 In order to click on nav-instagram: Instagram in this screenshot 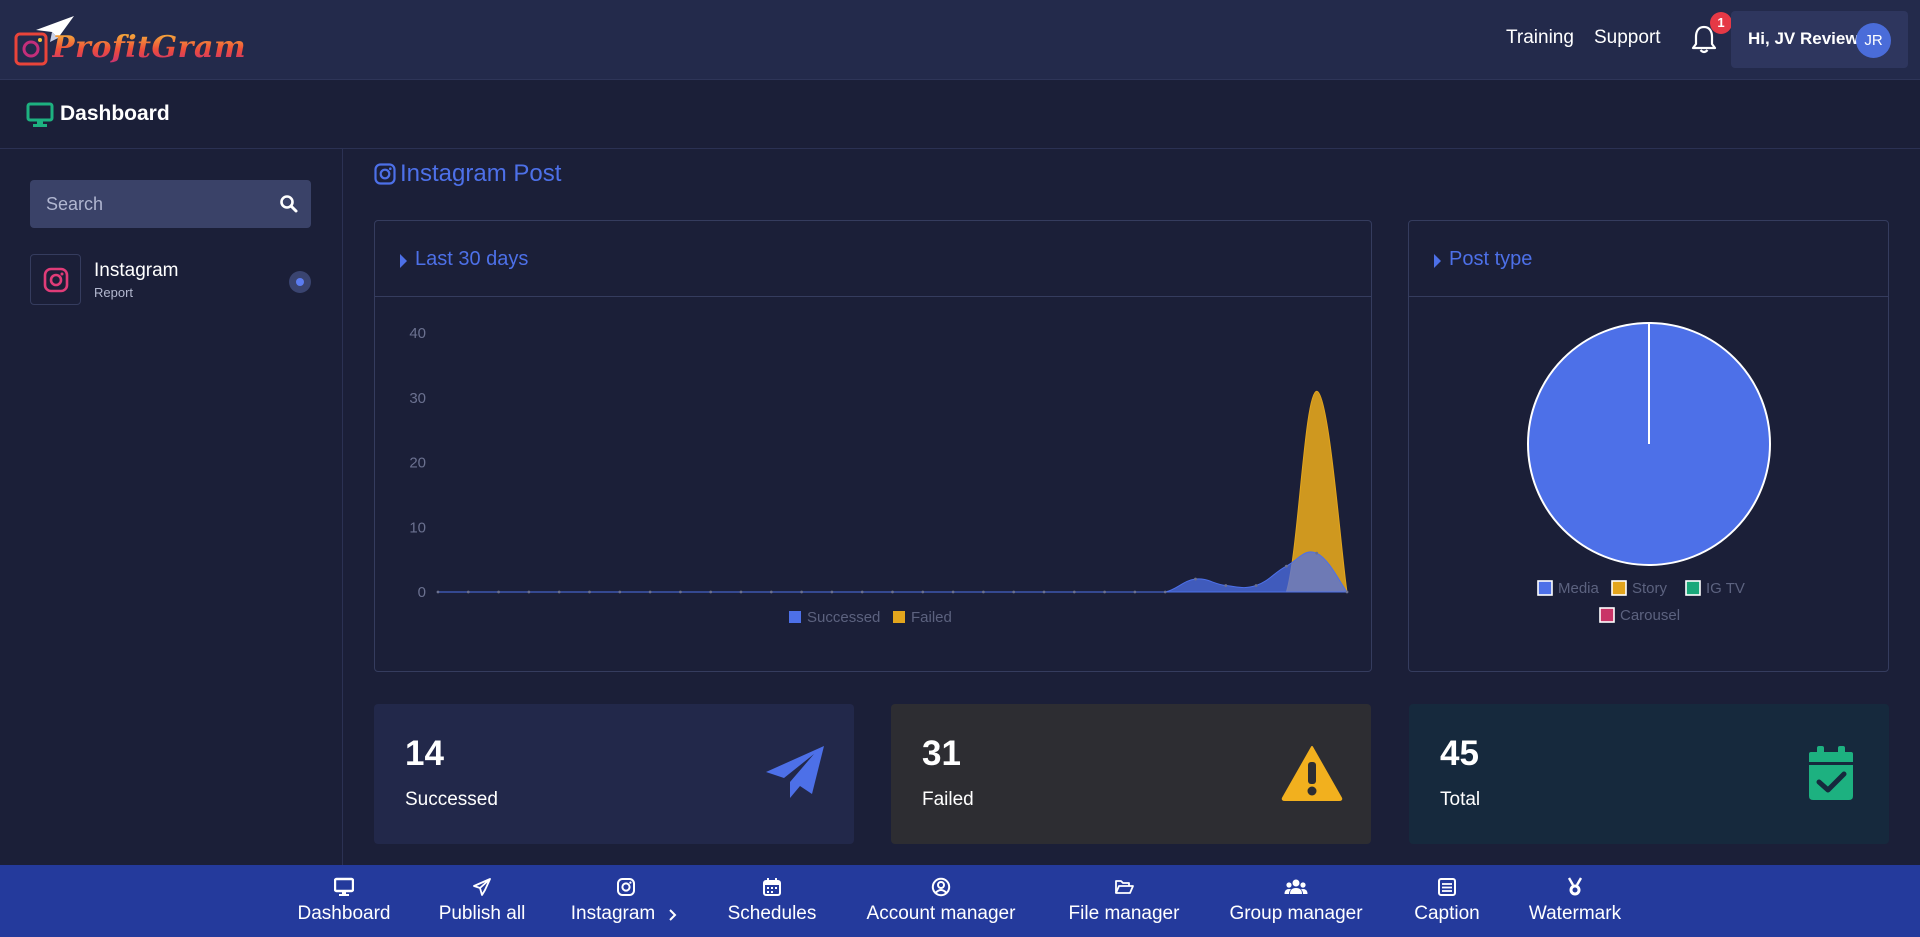, I will do `click(624, 901)`.